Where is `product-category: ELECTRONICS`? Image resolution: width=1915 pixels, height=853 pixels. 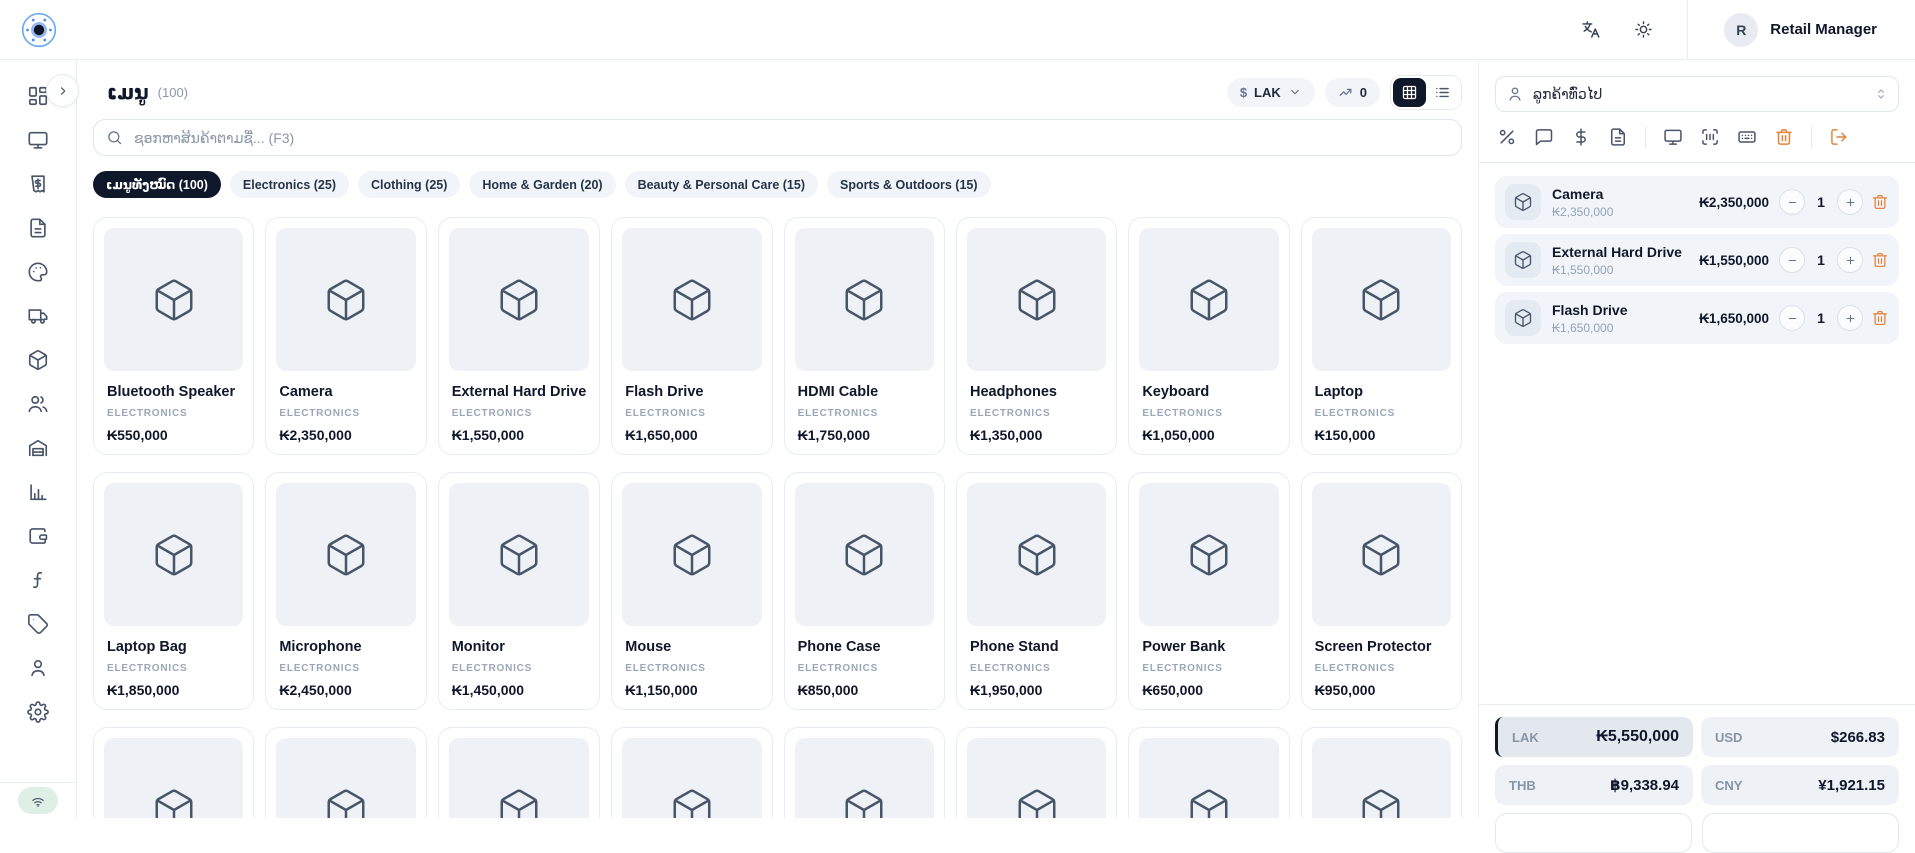
product-category: ELECTRONICS is located at coordinates (1182, 668).